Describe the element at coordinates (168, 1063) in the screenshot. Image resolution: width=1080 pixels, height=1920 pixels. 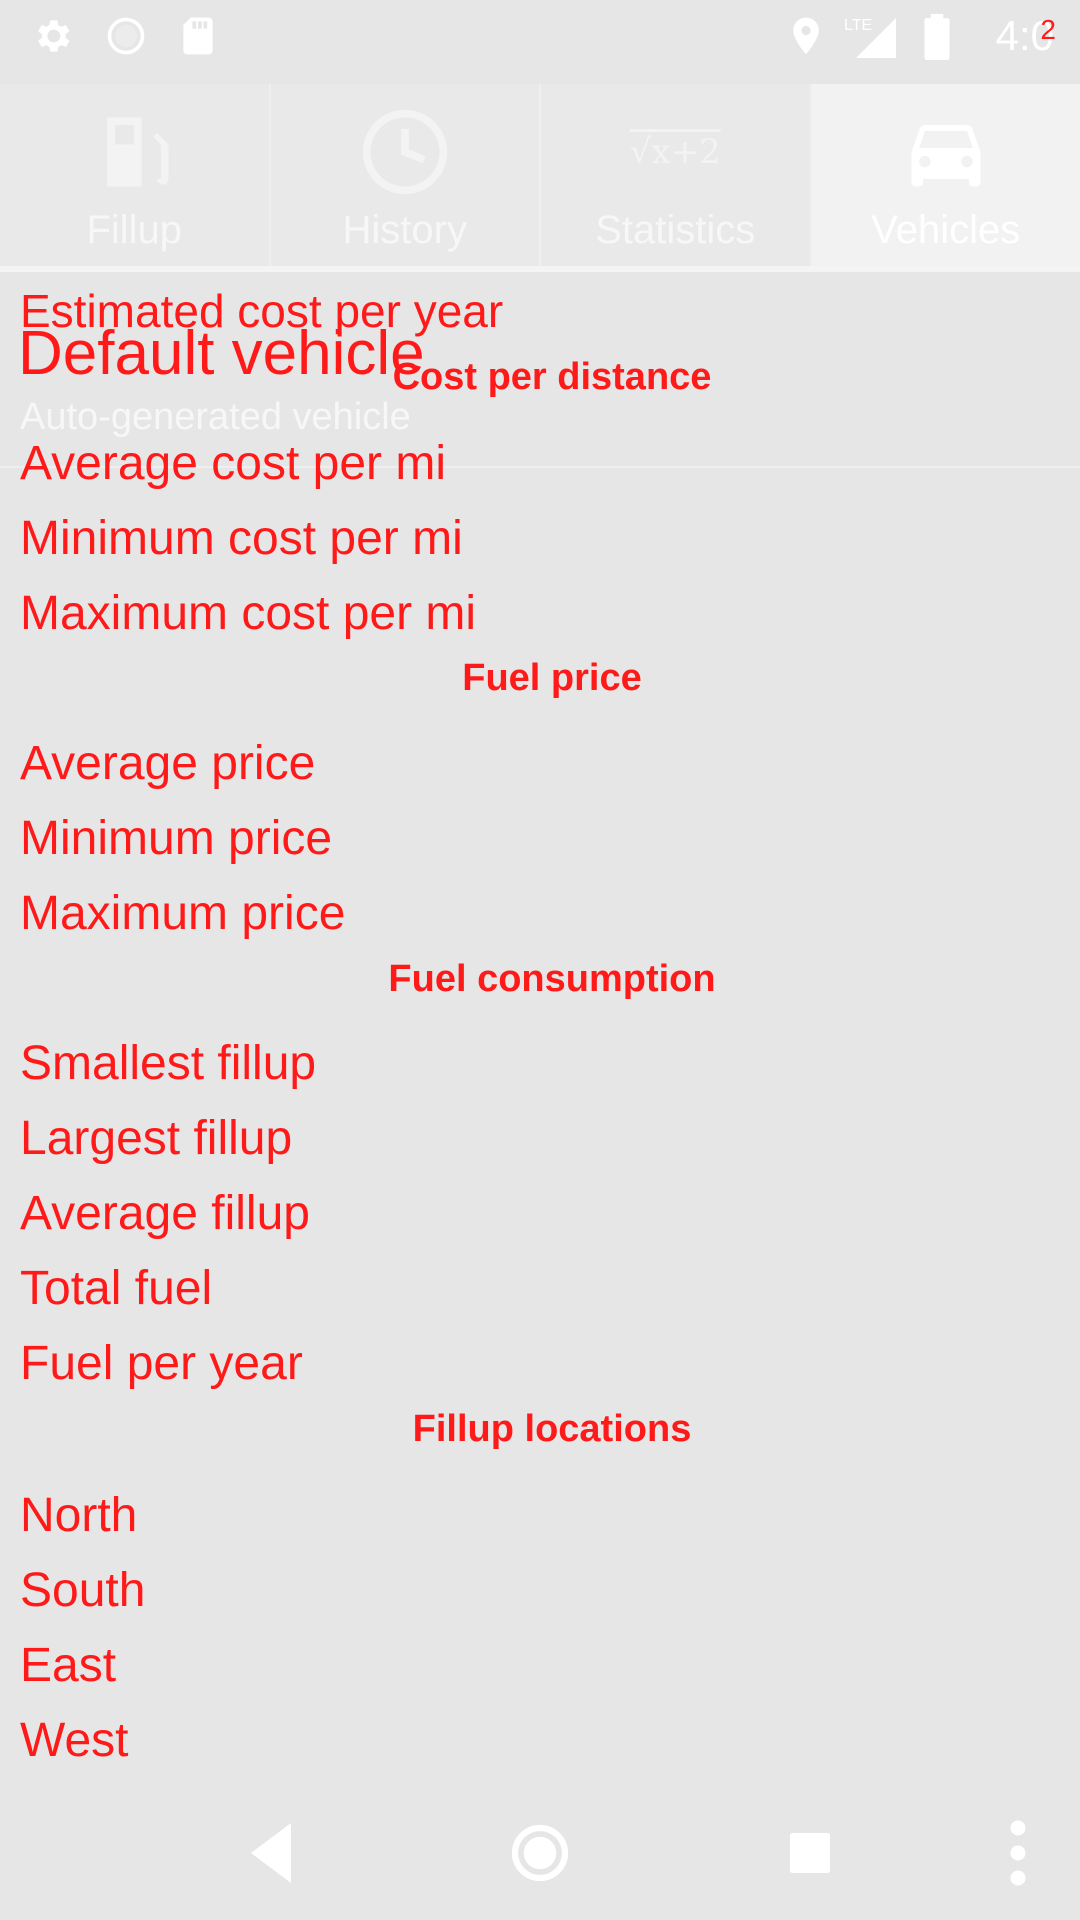
I see `stat-row: Smallest fillup` at that location.